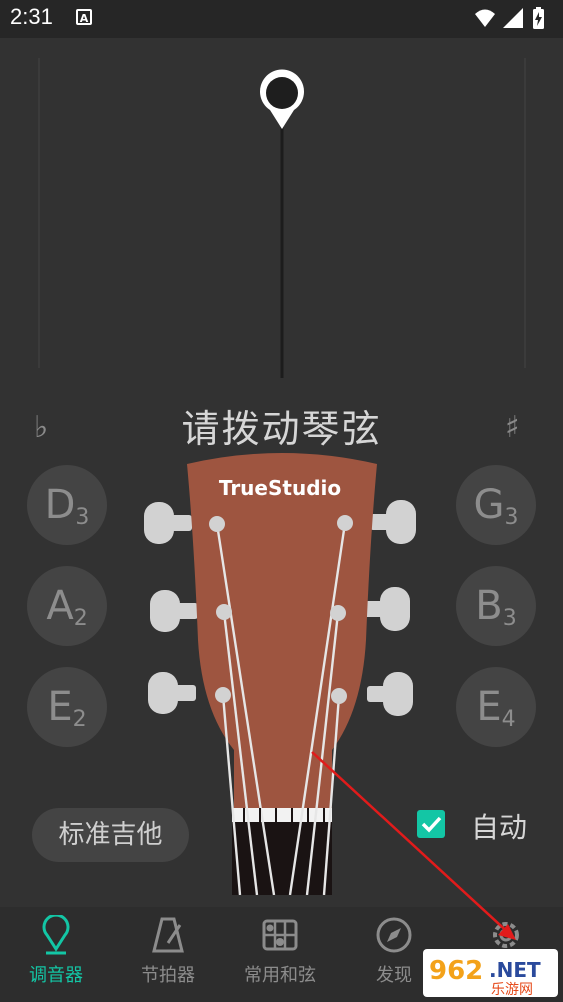 The image size is (563, 1002). Describe the element at coordinates (485, 977) in the screenshot. I see `watermark-image: 962 .NET 乐游网` at that location.